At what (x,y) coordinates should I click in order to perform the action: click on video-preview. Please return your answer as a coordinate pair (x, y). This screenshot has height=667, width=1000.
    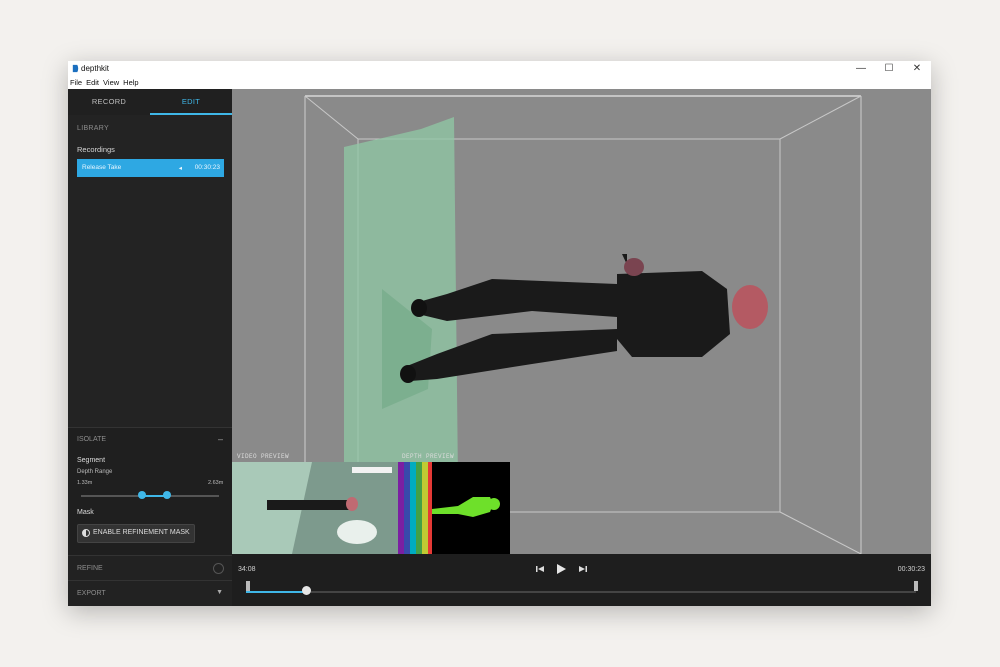
    Looking at the image, I should click on (315, 508).